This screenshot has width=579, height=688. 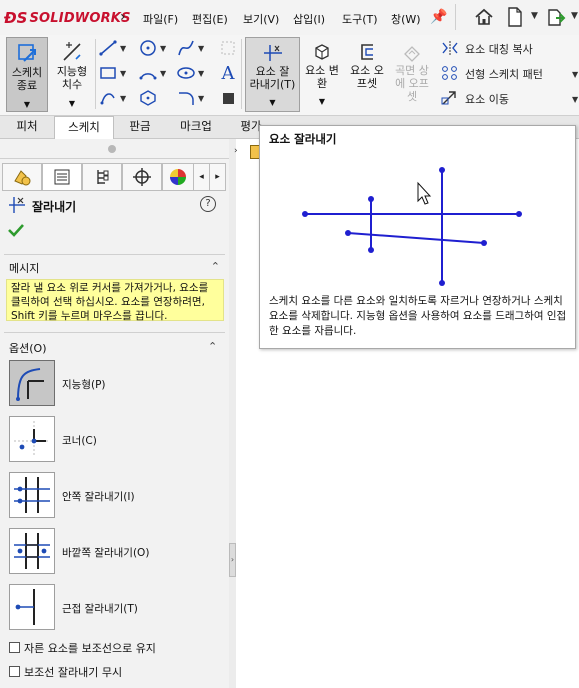 What do you see at coordinates (108, 73) in the screenshot?
I see `rectangle-icon` at bounding box center [108, 73].